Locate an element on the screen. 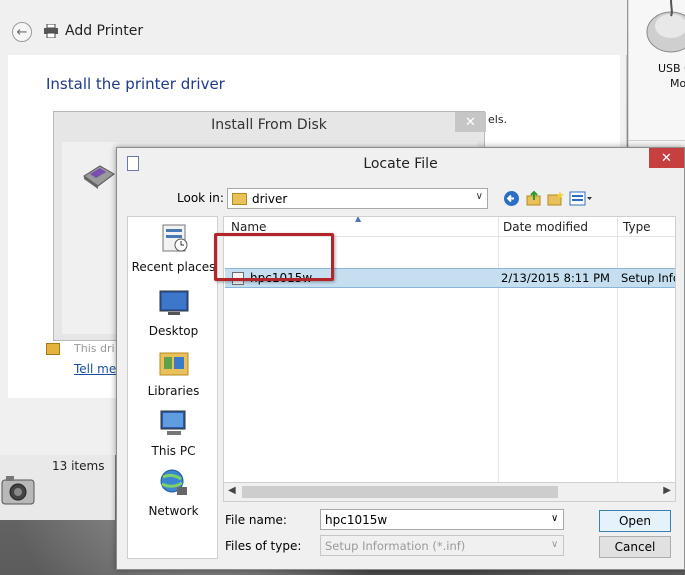 This screenshot has width=685, height=575. place-this-pc: This PC is located at coordinates (173, 432).